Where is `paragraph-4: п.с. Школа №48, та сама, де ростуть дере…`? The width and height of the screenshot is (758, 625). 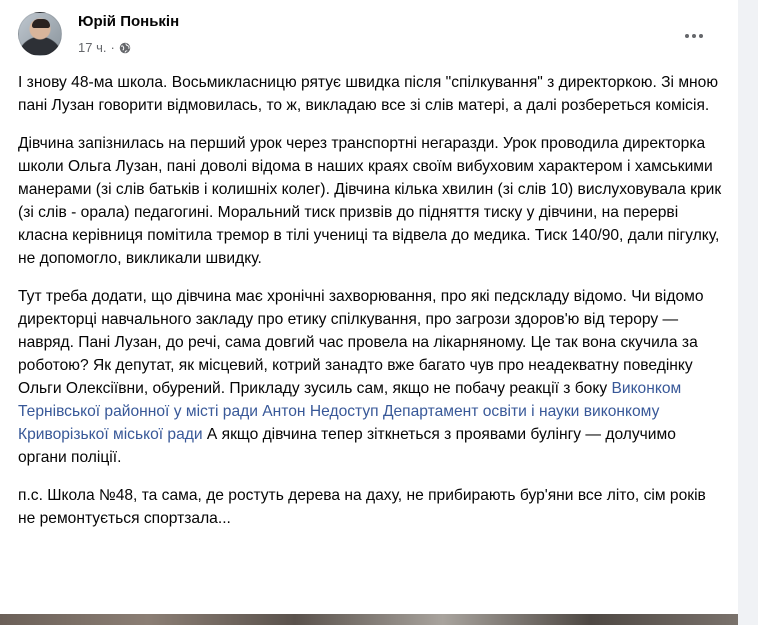 paragraph-4: п.с. Школа №48, та сама, де ростуть дере… is located at coordinates (362, 507).